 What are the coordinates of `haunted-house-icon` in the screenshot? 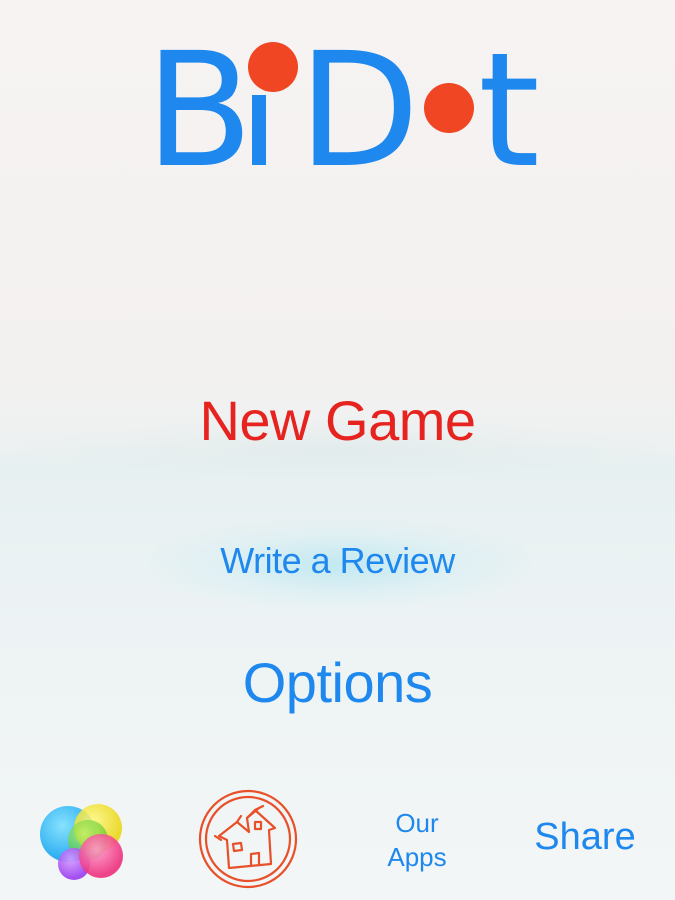 It's located at (248, 839).